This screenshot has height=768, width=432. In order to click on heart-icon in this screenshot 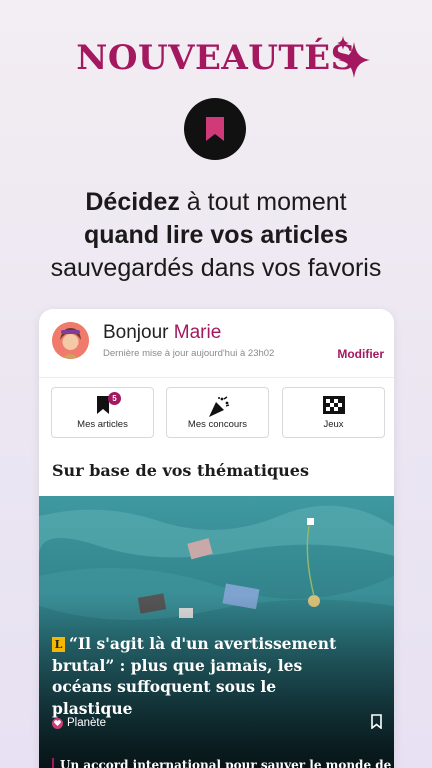, I will do `click(57, 723)`.